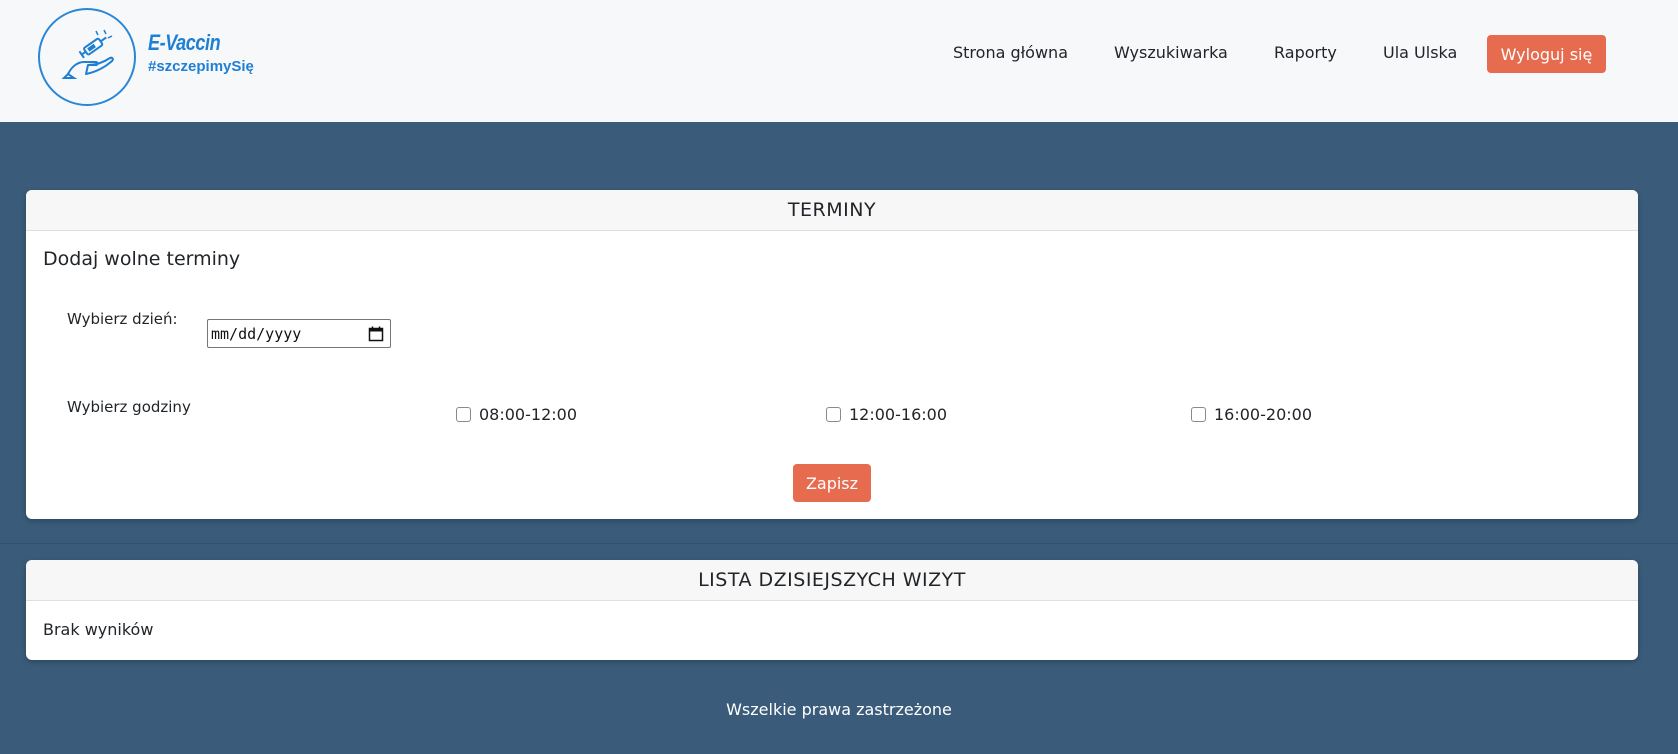  What do you see at coordinates (122, 319) in the screenshot?
I see `date-label: Wybierz dzień:` at bounding box center [122, 319].